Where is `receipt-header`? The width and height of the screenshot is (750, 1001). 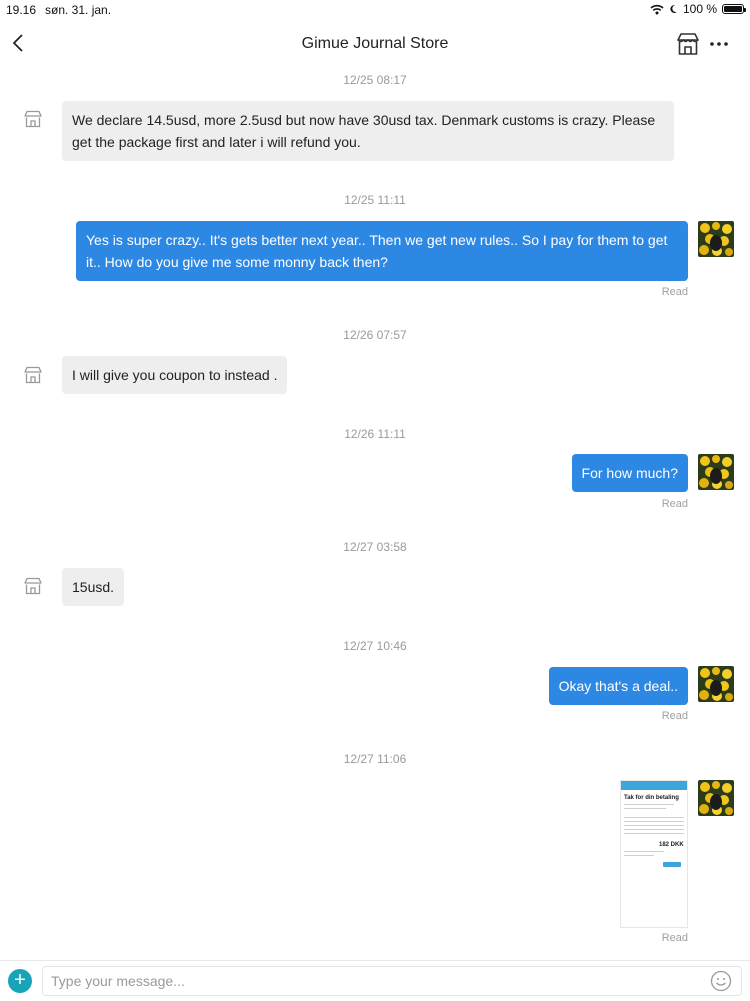
receipt-header is located at coordinates (654, 785).